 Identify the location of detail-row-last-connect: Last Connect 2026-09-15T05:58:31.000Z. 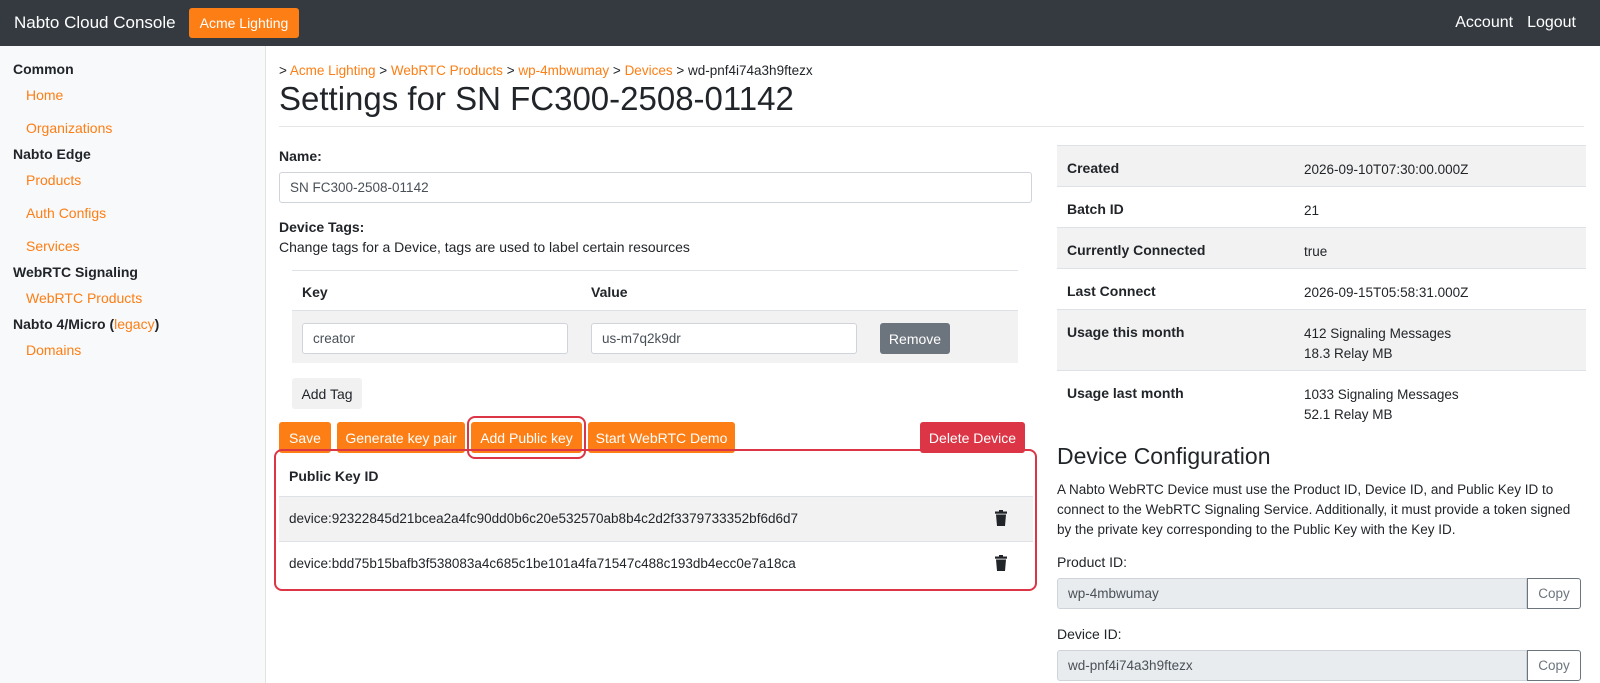
(1321, 288).